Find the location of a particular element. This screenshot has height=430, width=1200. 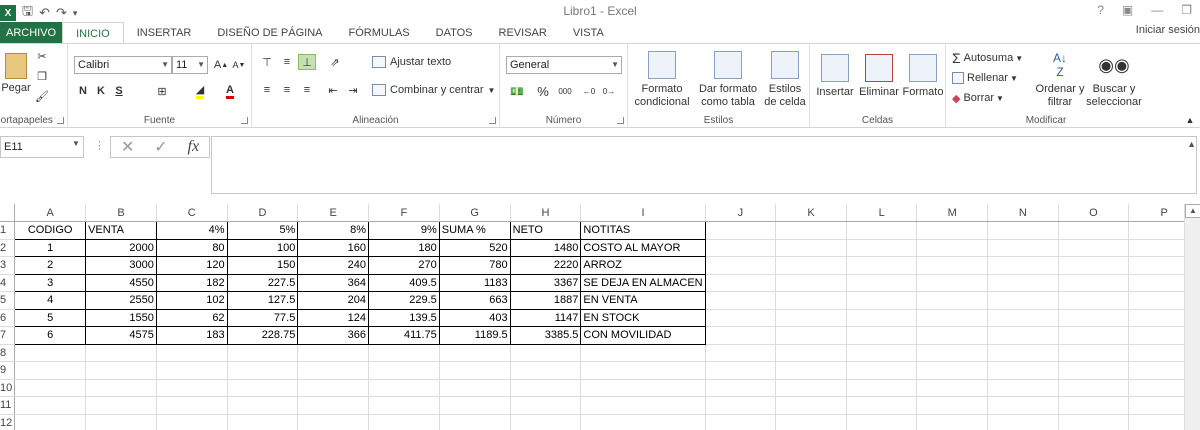

row-header: 9 is located at coordinates (8, 370).